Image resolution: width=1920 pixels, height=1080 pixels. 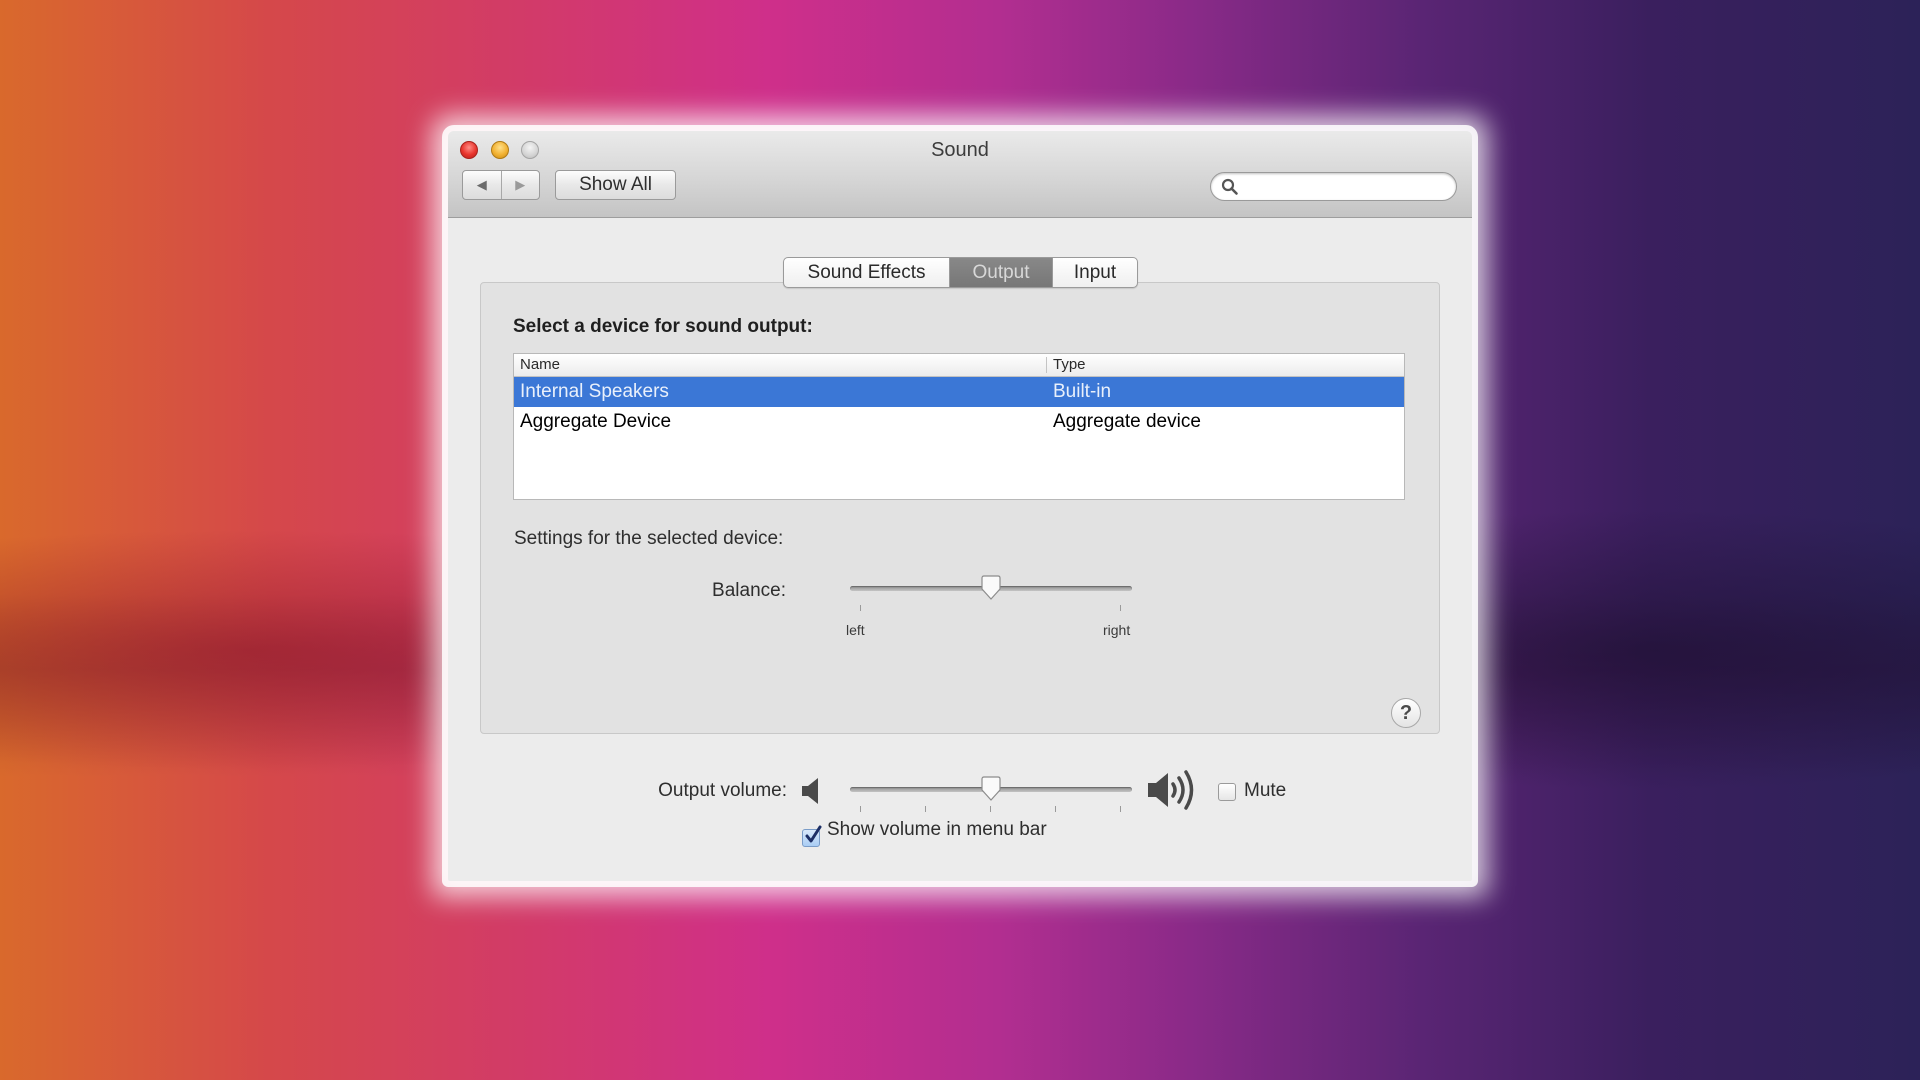 I want to click on balance-label: Balance:, so click(x=749, y=590).